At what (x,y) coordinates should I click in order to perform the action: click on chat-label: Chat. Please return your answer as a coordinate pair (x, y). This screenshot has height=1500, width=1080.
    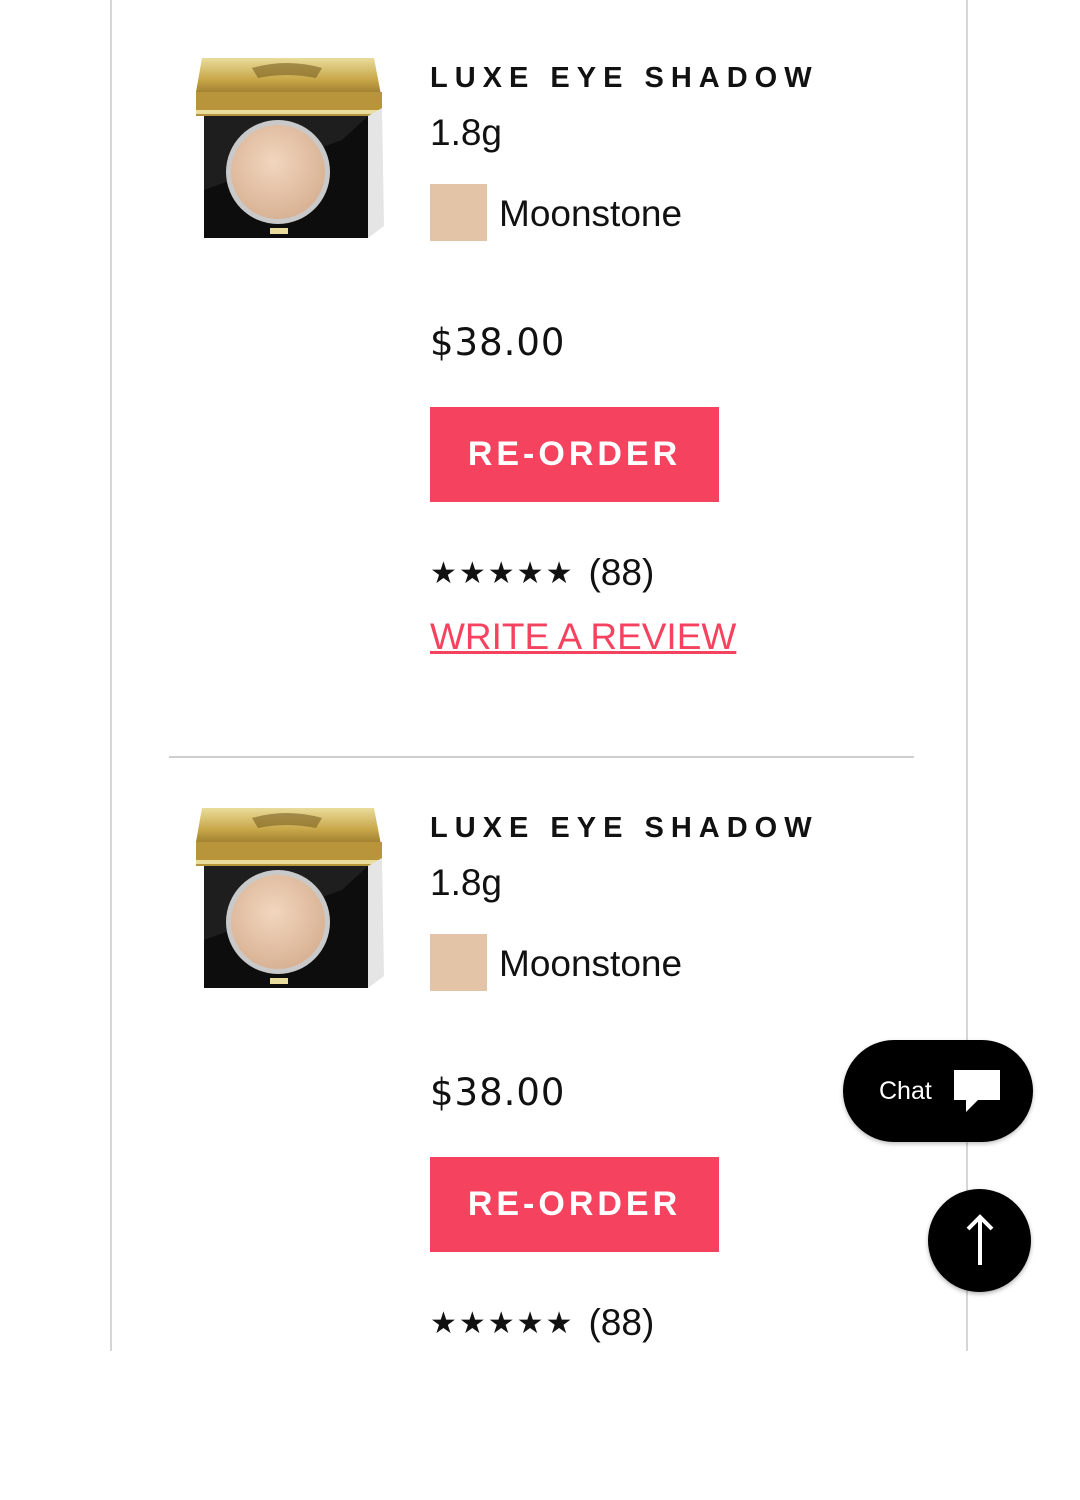
    Looking at the image, I should click on (905, 1090).